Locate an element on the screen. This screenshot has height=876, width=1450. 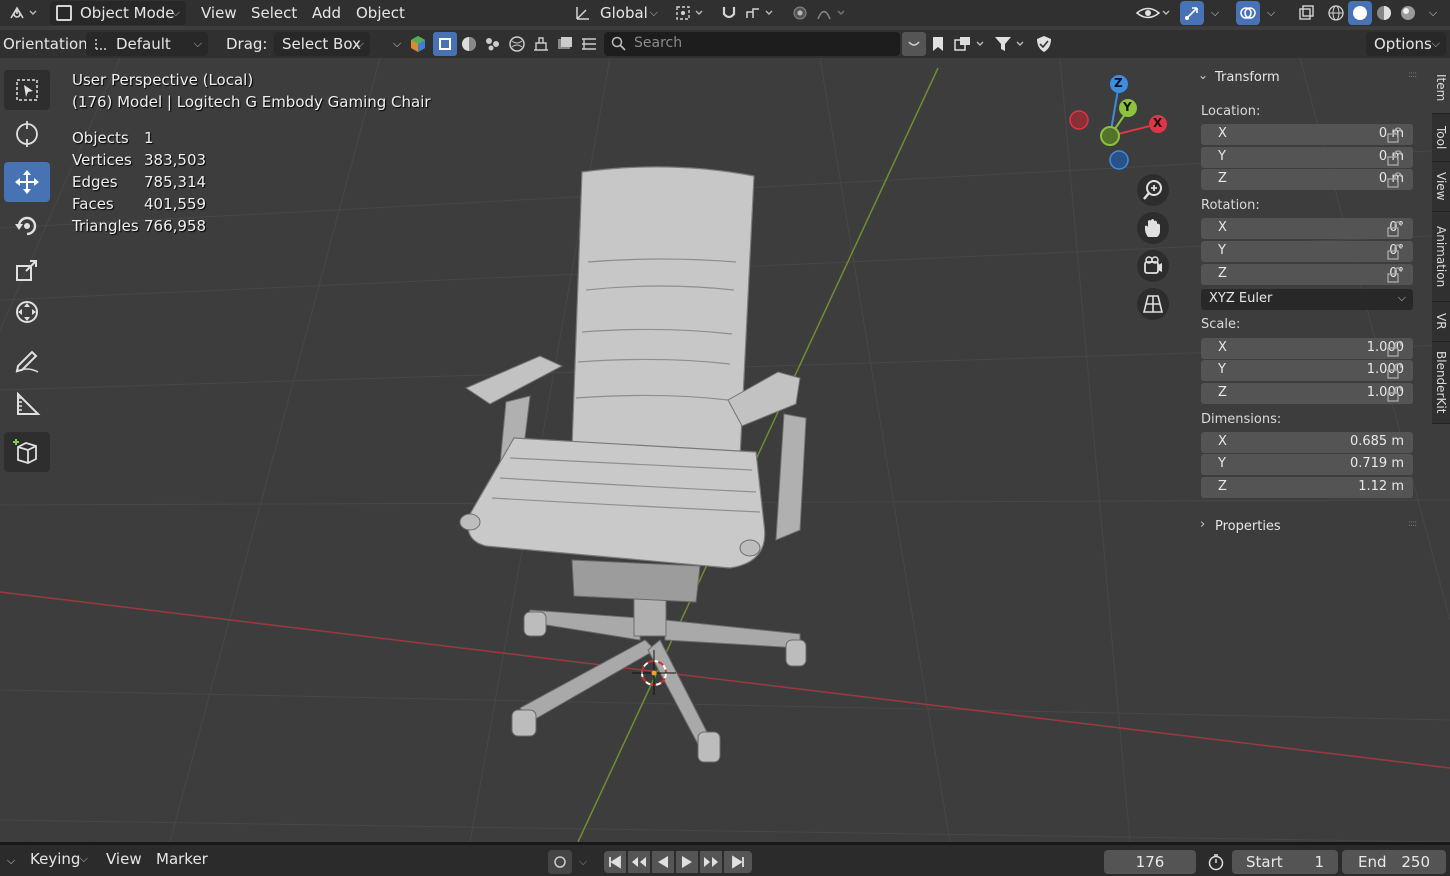
menu-select: Select is located at coordinates (274, 13).